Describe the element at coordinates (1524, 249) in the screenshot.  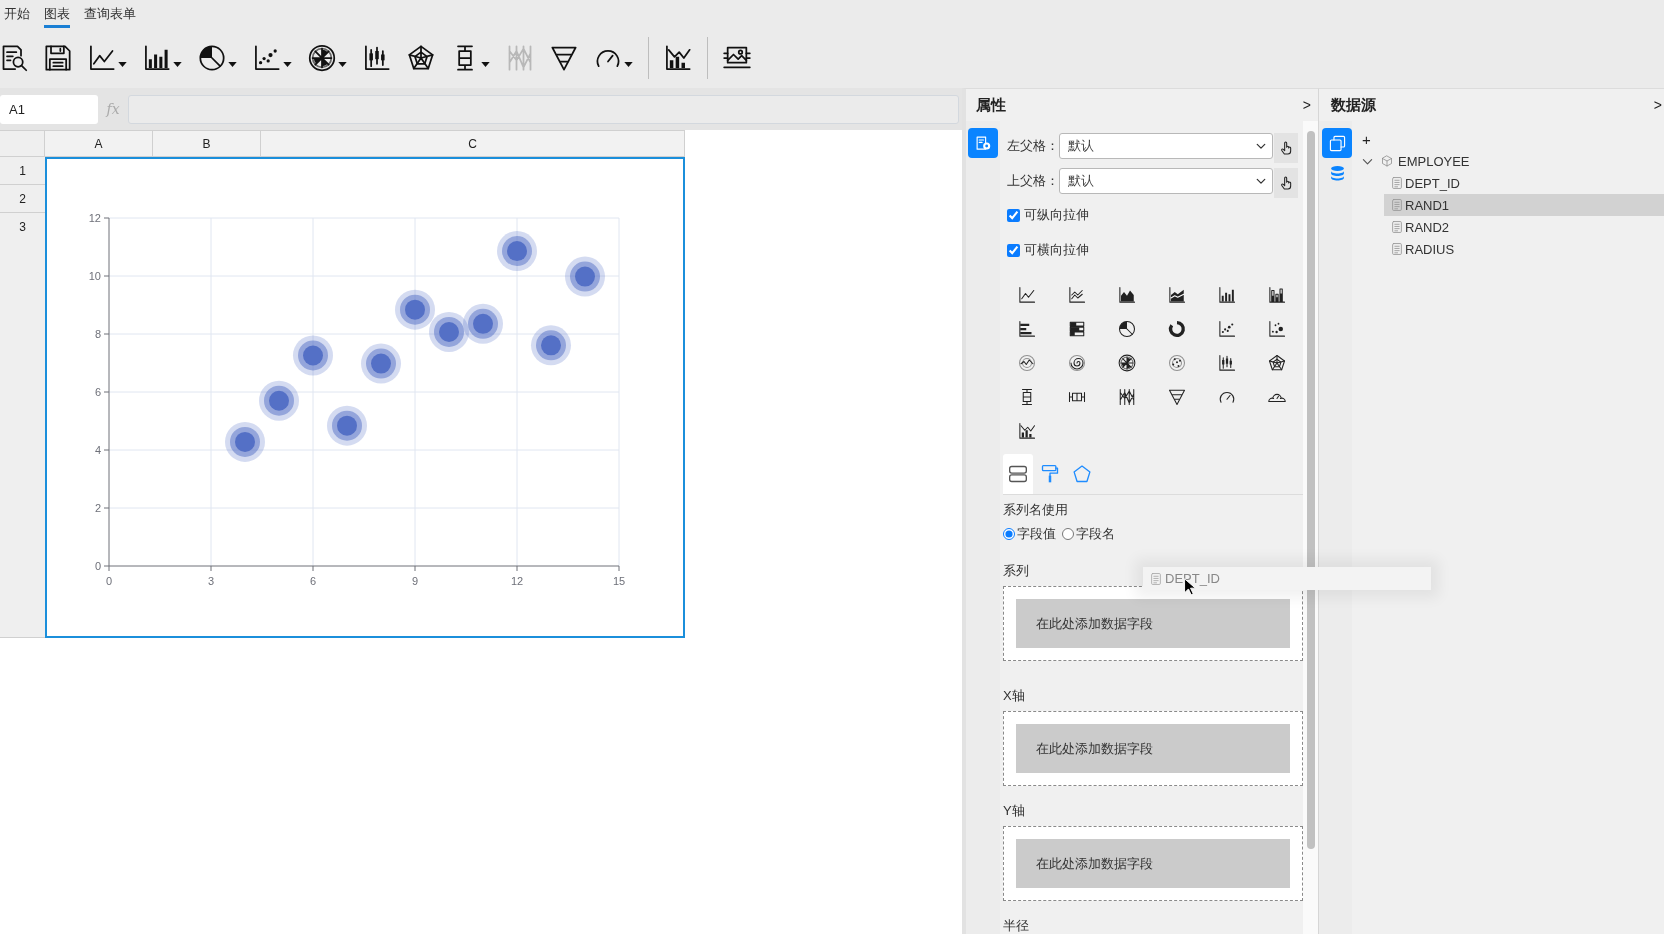
I see `tree-item: RADIUS` at that location.